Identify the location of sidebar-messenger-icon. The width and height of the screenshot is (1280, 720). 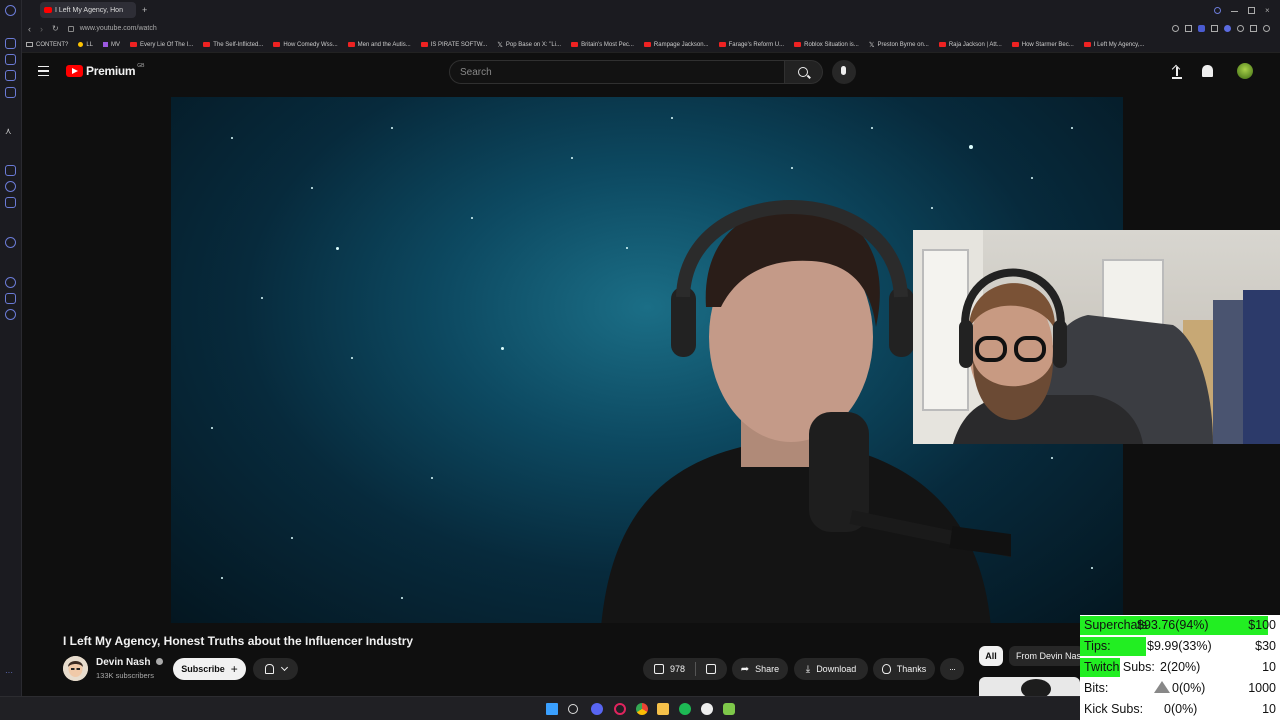
(10, 92).